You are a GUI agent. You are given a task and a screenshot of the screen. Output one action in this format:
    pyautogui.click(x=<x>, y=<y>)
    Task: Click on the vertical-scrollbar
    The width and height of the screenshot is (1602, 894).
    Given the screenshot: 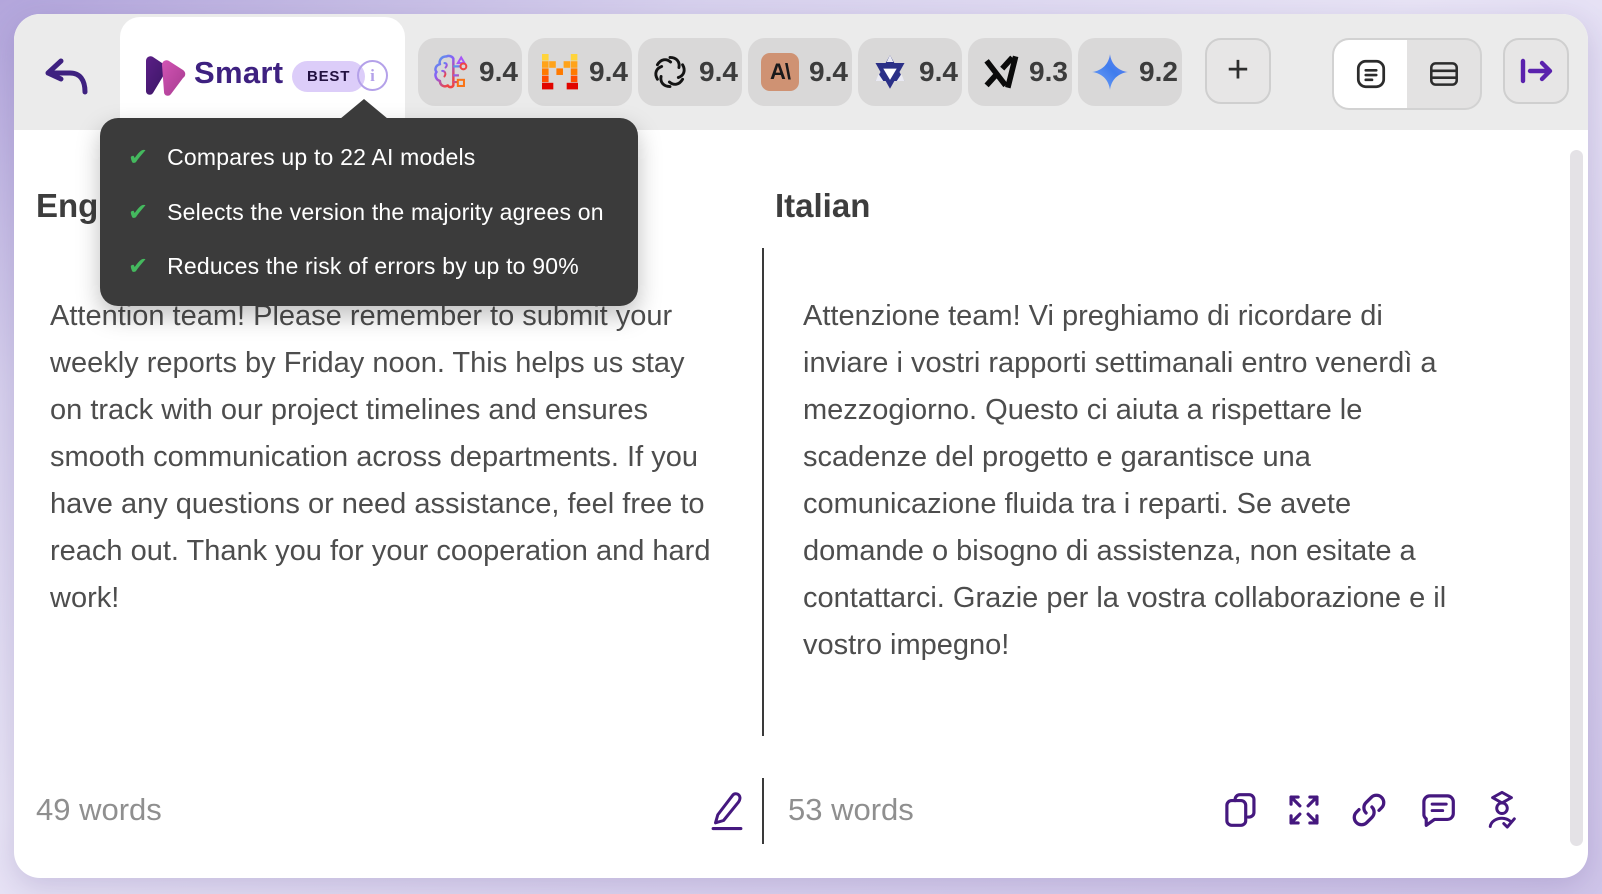 What is the action you would take?
    pyautogui.click(x=1576, y=498)
    